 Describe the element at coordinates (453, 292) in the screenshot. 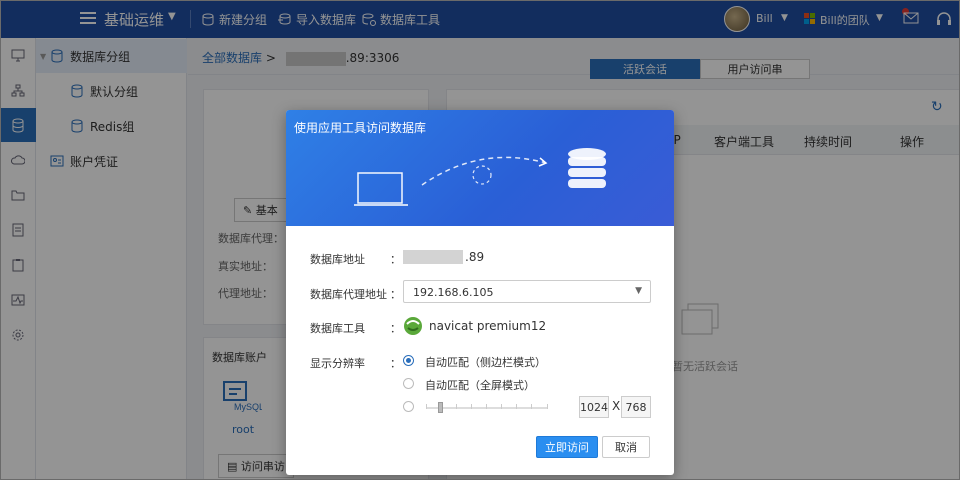

I see `proxy-address-value: 192.168.6.105` at that location.